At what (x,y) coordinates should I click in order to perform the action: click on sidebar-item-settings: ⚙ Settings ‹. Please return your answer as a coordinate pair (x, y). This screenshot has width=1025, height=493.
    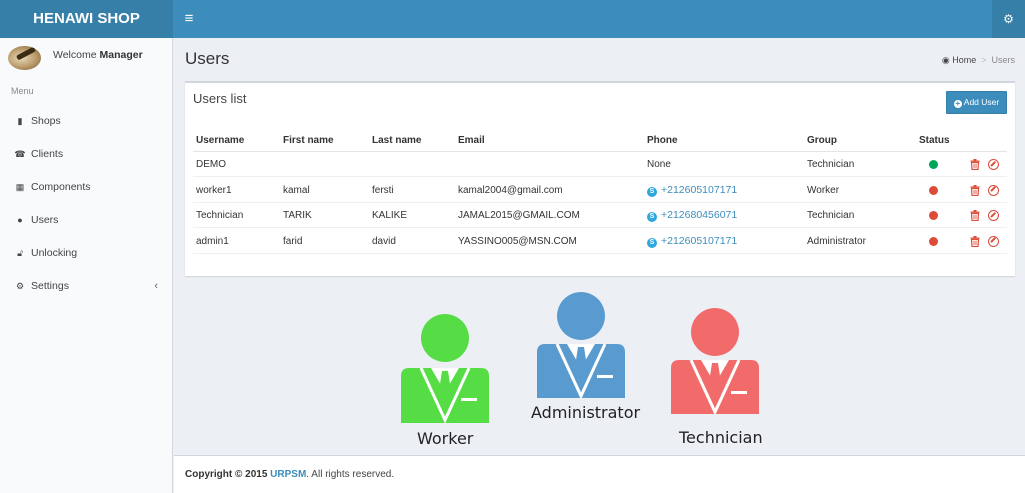
    Looking at the image, I should click on (86, 286).